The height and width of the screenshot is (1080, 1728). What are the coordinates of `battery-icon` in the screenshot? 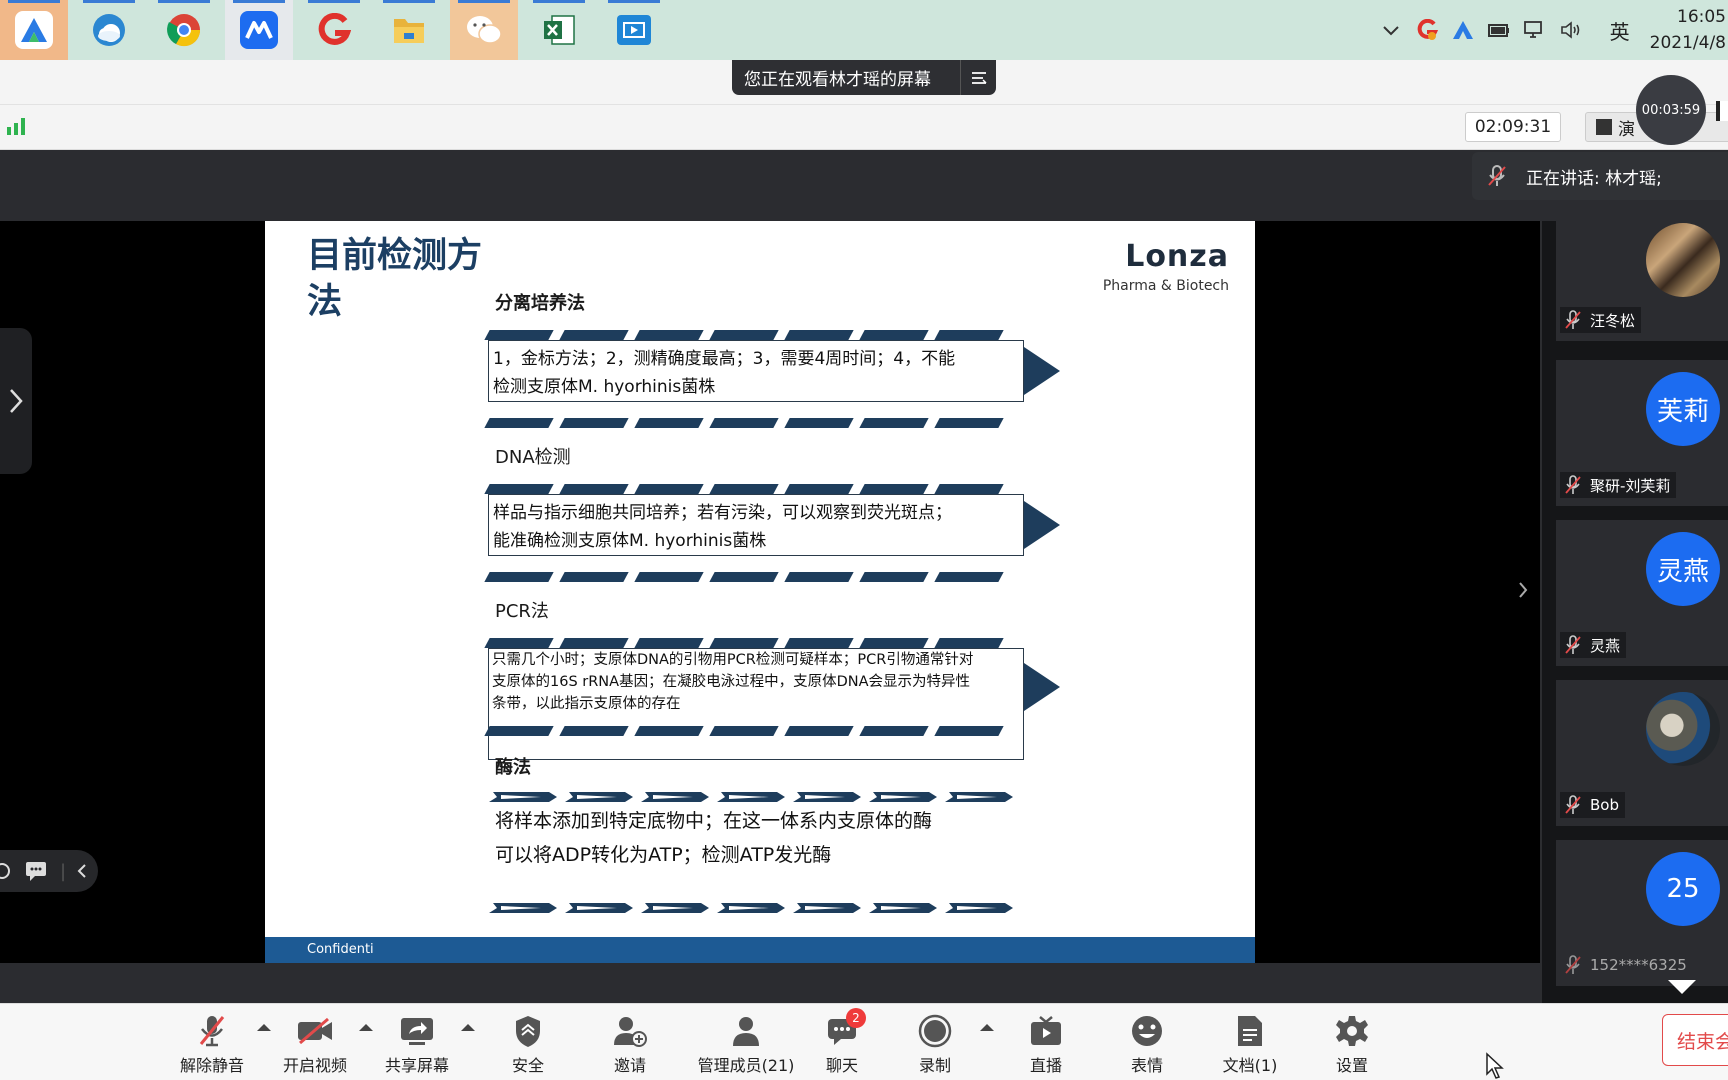 It's located at (1499, 30).